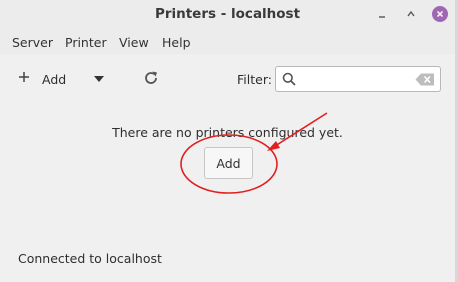 The width and height of the screenshot is (458, 282). Describe the element at coordinates (228, 163) in the screenshot. I see `add-printer-button: Add` at that location.